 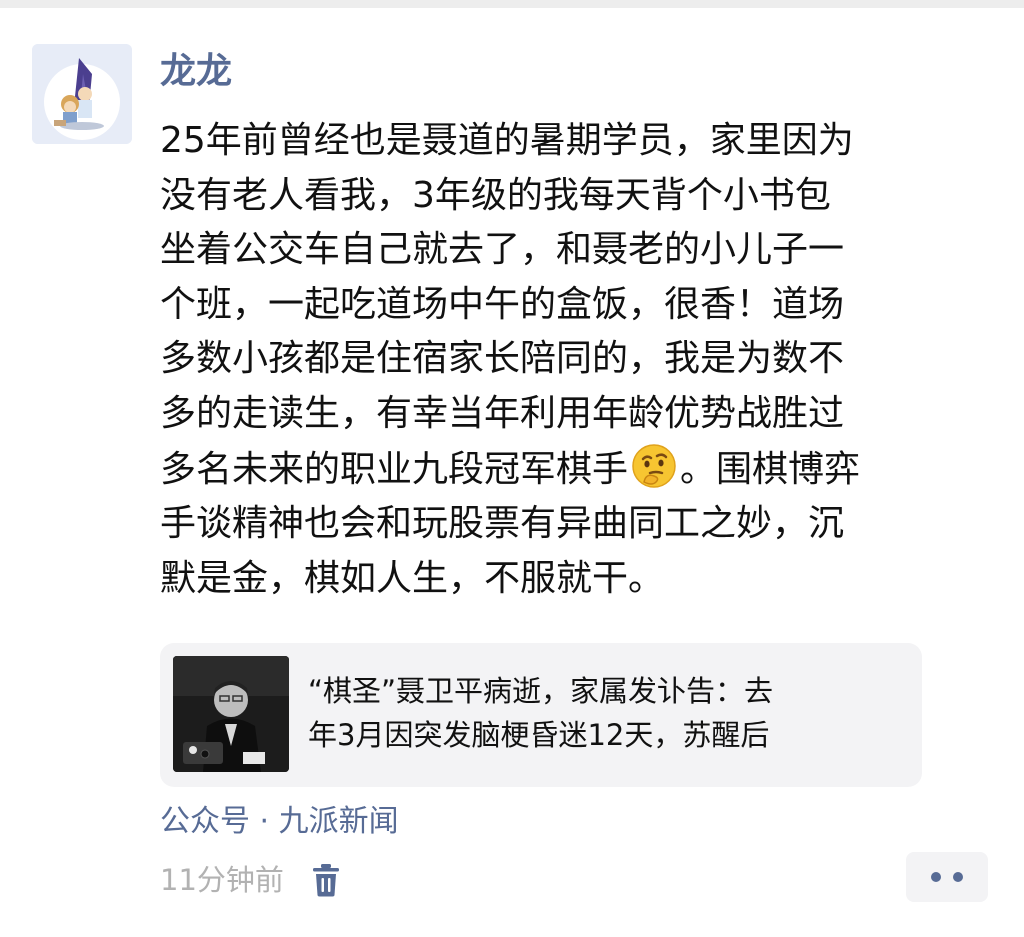 I want to click on more-options-button, so click(x=947, y=877).